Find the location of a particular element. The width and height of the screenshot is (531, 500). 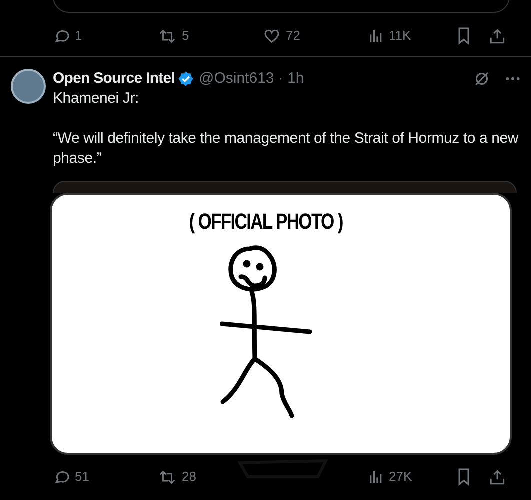

post-text: “We will definitely take the management of the Strait of Hormuz to a new phase.” is located at coordinates (286, 149).